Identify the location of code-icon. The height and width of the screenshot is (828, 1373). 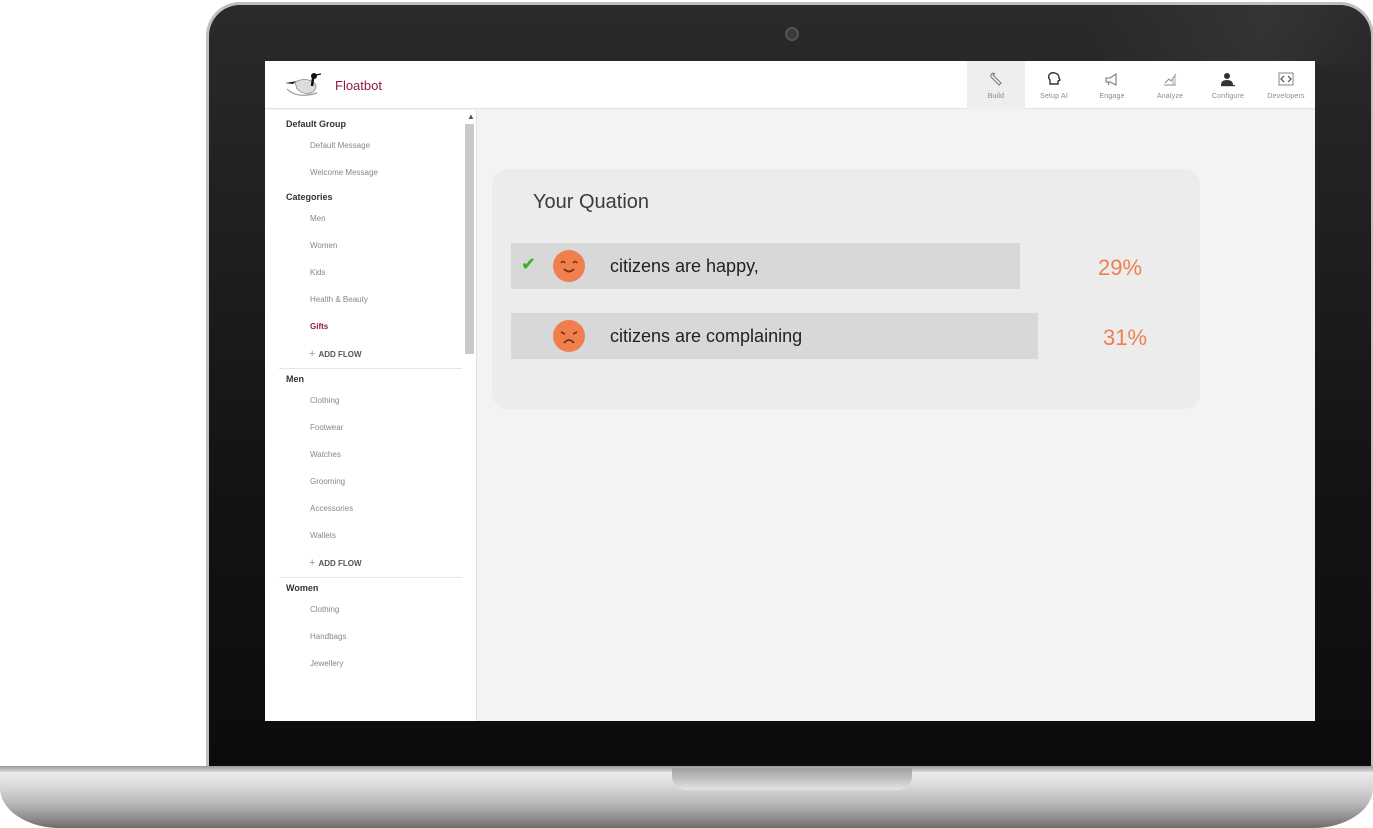
(1286, 78).